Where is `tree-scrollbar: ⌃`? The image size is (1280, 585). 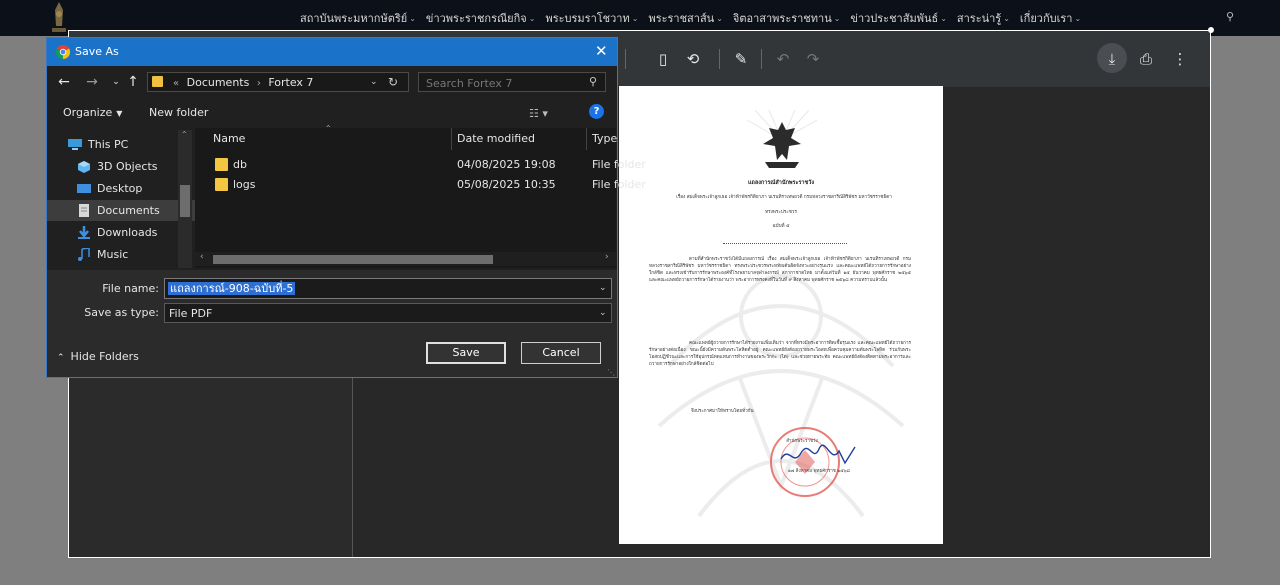
tree-scrollbar: ⌃ is located at coordinates (185, 199).